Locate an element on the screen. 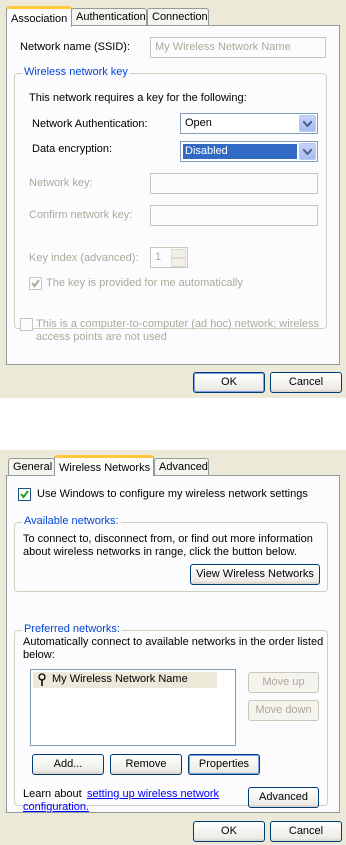 The width and height of the screenshot is (346, 845). auto-key-checkbox is located at coordinates (35, 283).